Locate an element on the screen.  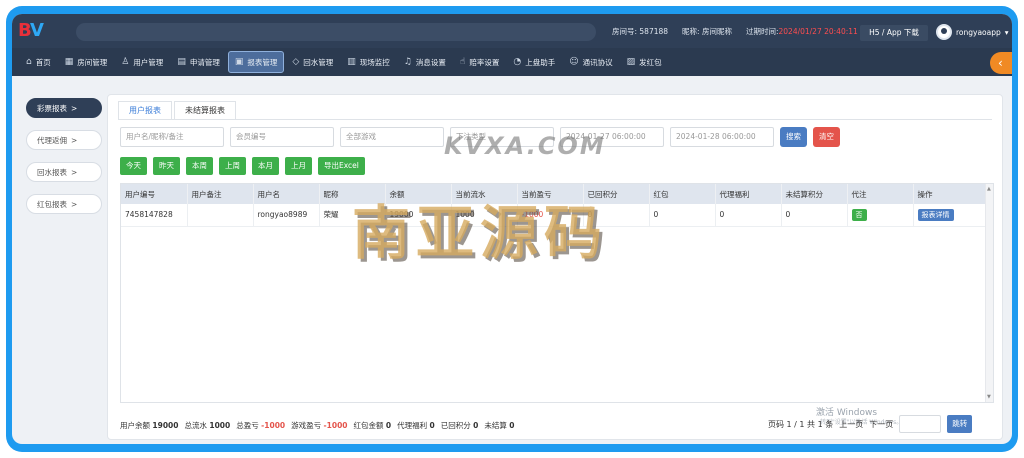
nav-label: 发红包 is located at coordinates (650, 62).